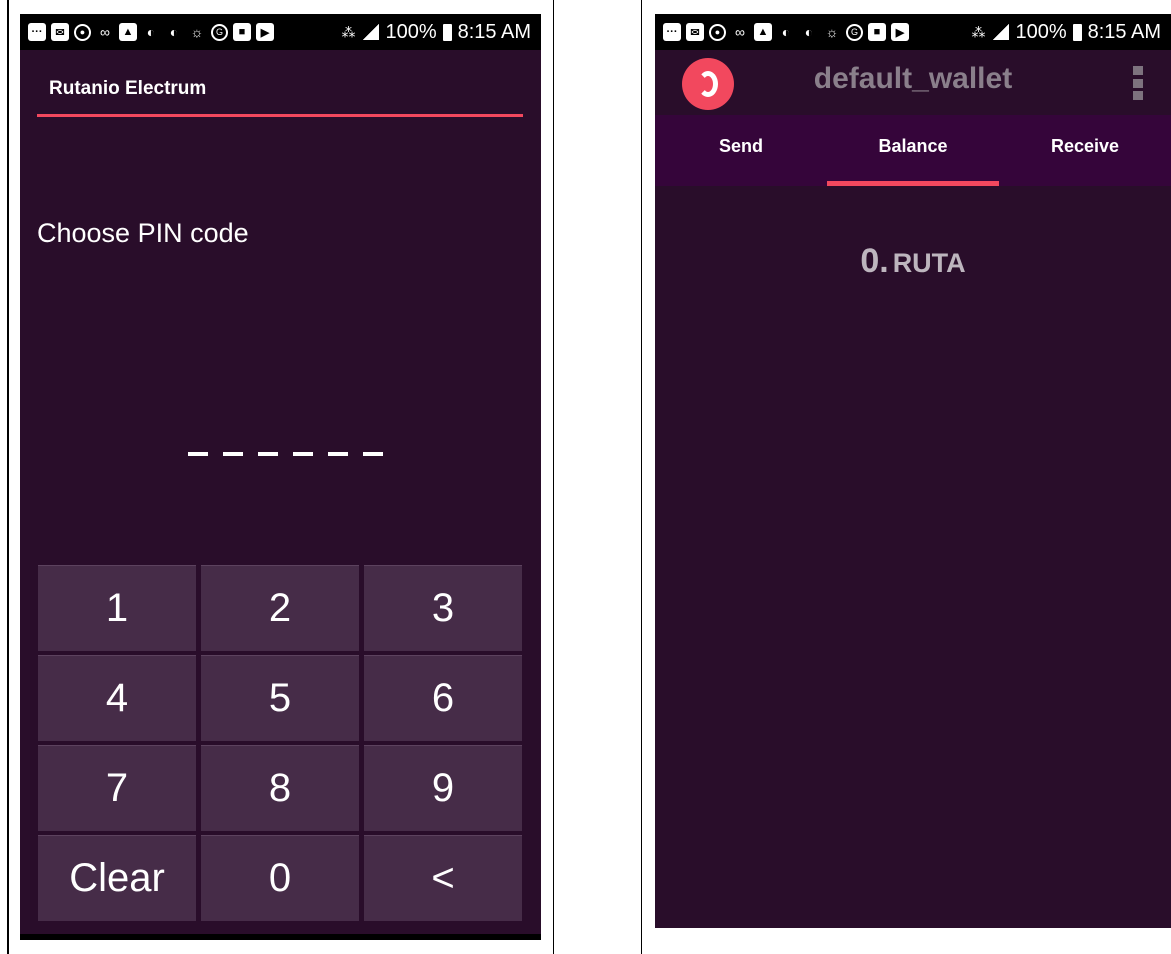  Describe the element at coordinates (443, 878) in the screenshot. I see `backspace-button: <` at that location.